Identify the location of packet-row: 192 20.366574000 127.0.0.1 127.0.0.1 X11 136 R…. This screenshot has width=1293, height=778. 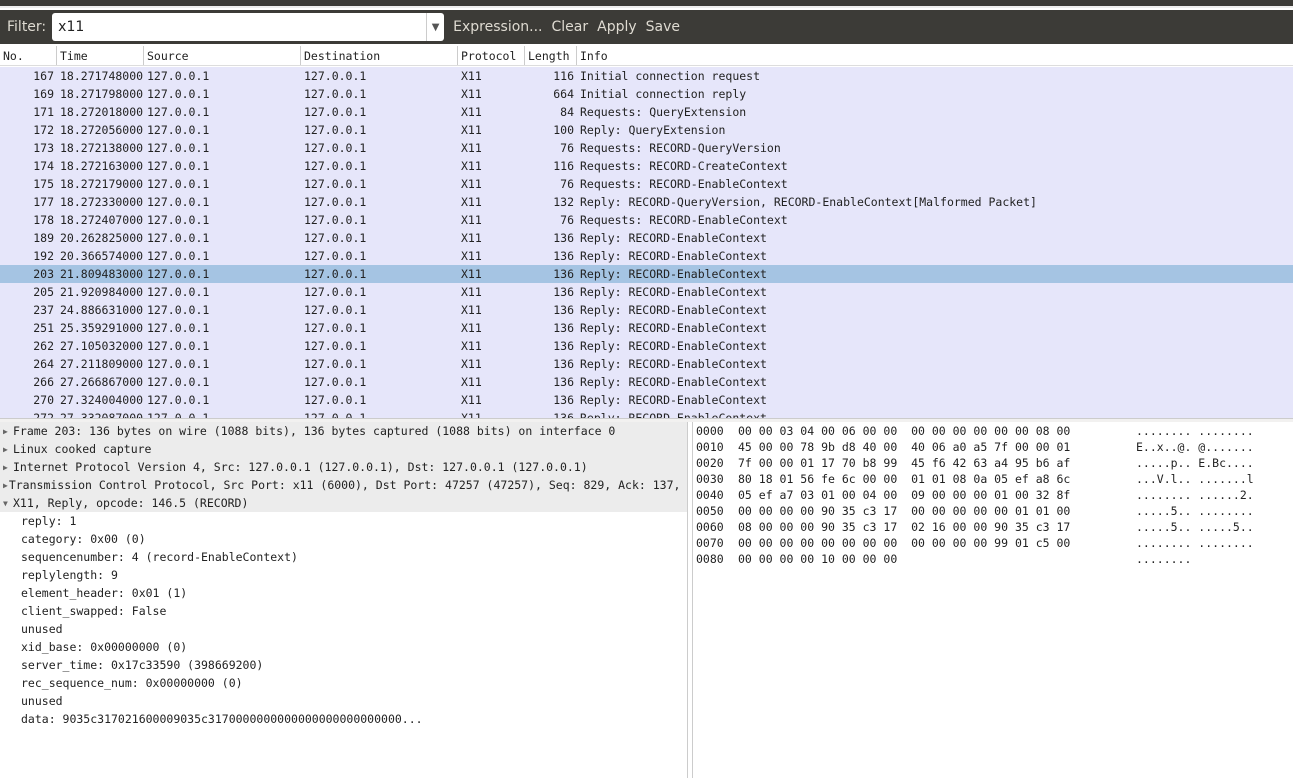
(646, 256).